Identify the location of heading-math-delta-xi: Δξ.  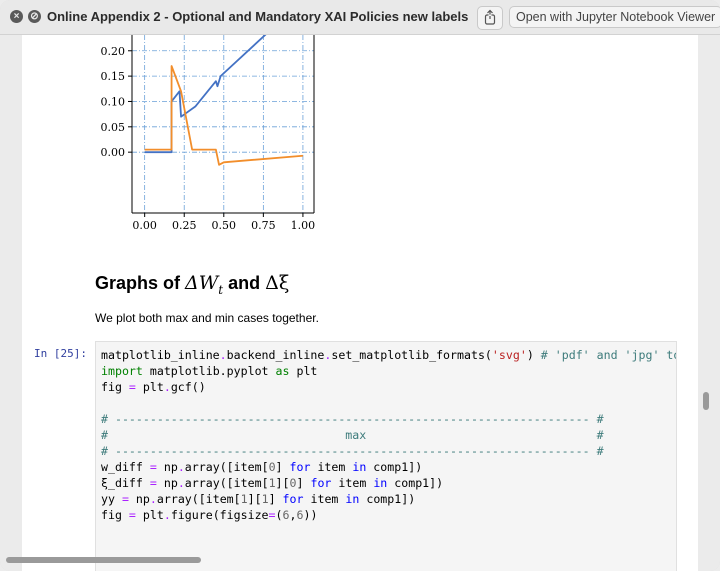
(277, 283).